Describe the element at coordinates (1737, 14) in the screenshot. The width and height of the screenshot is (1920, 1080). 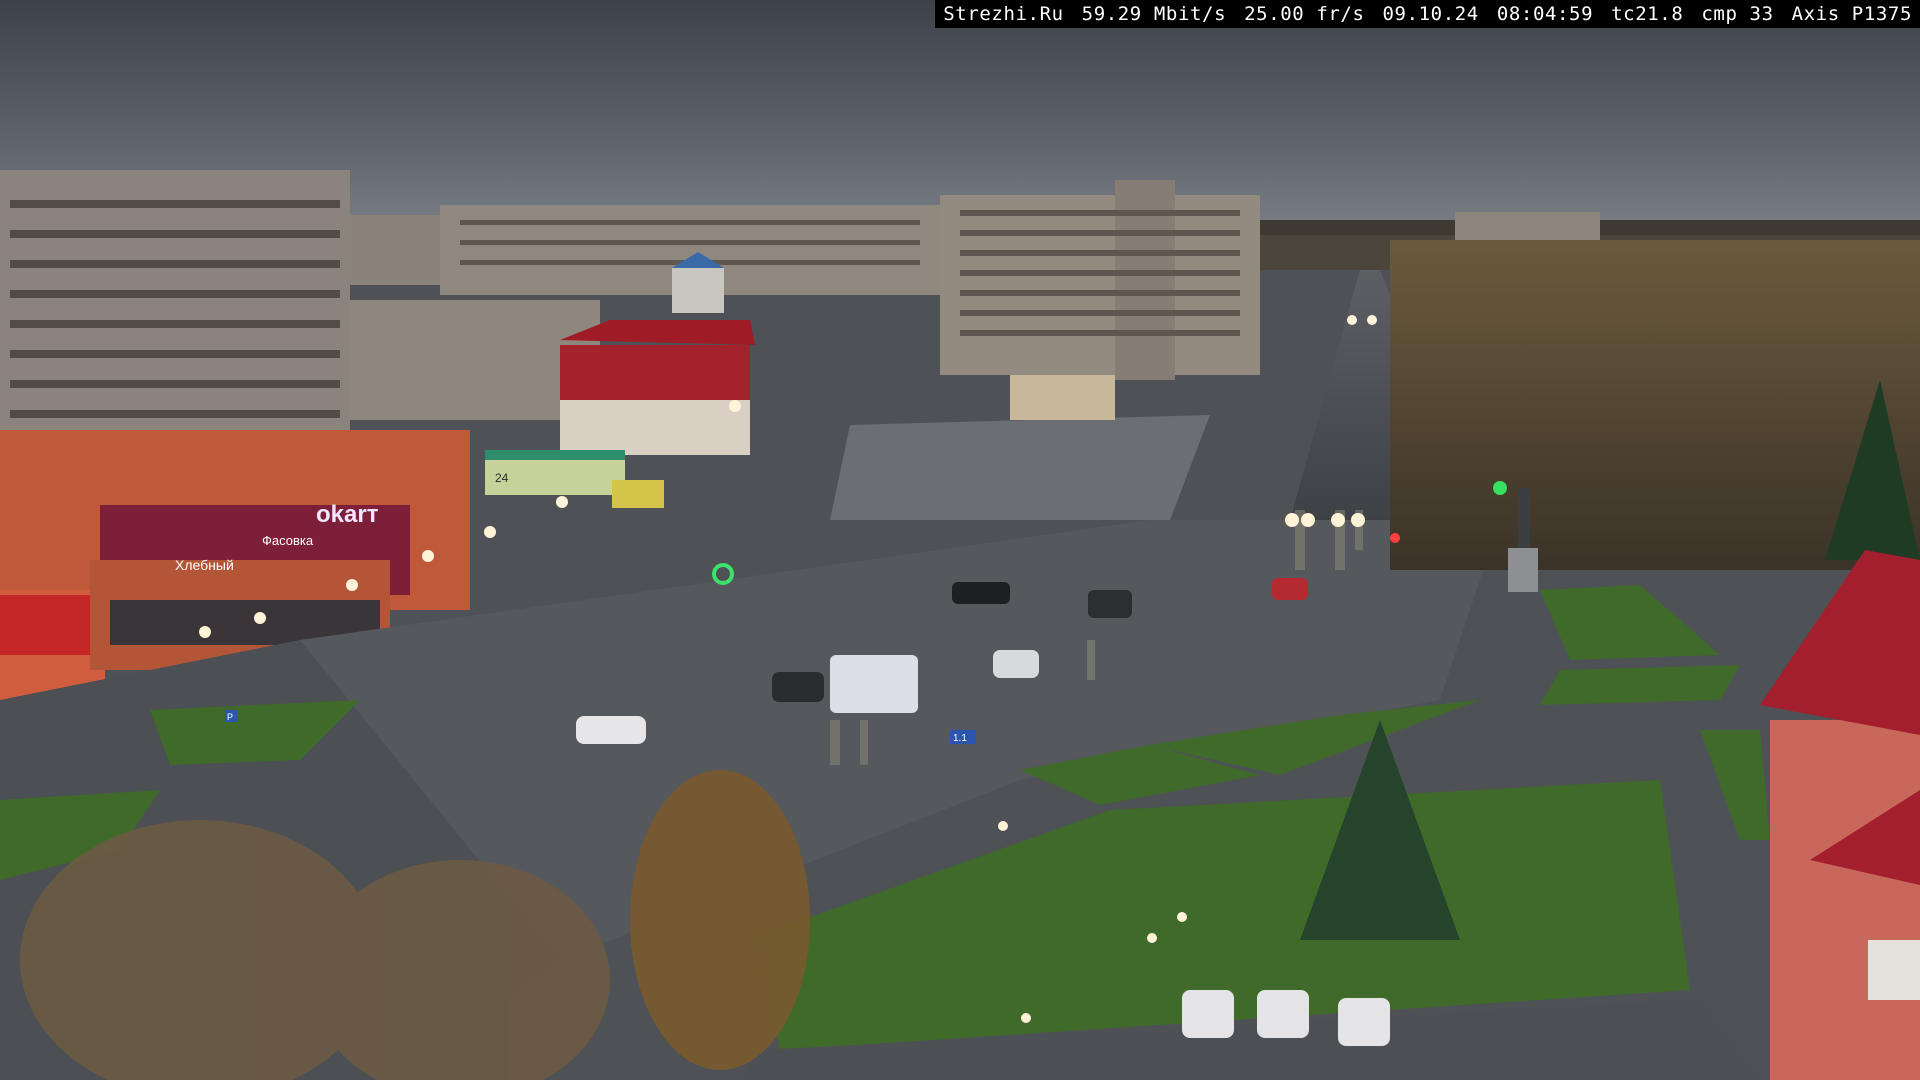
I see `overlay-cmp: cmp 33` at that location.